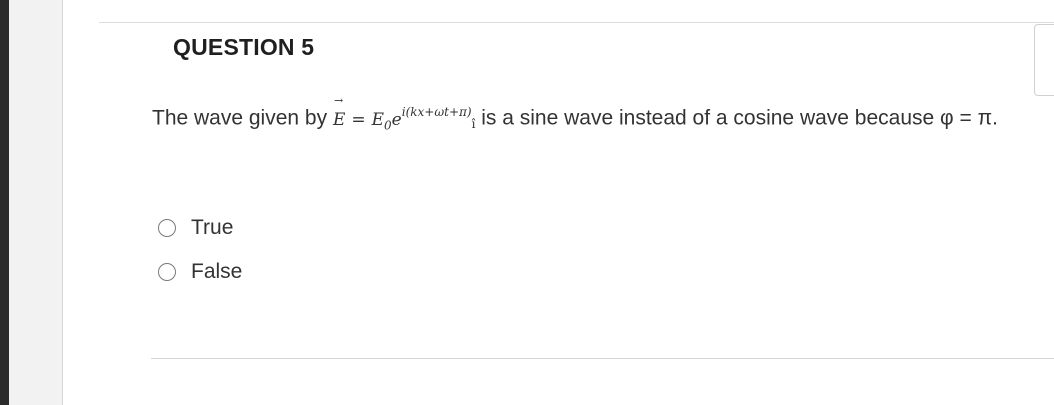 The height and width of the screenshot is (405, 1054). I want to click on formula: → E = E0ei(kx+ωt+π)î, so click(404, 114).